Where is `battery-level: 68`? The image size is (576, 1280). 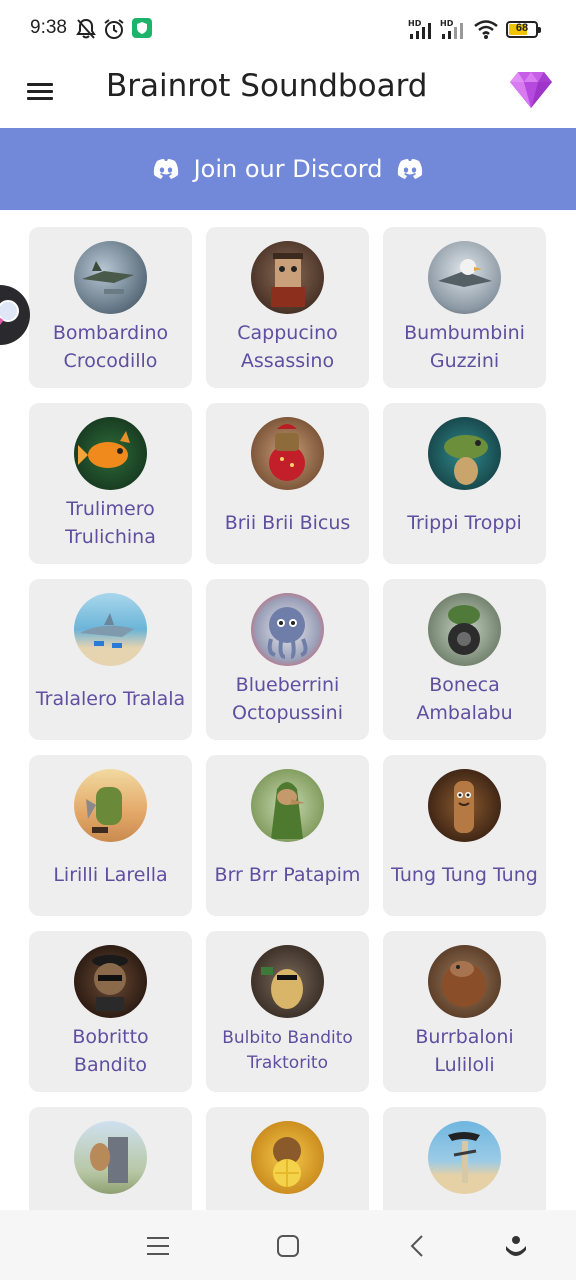 battery-level: 68 is located at coordinates (522, 28).